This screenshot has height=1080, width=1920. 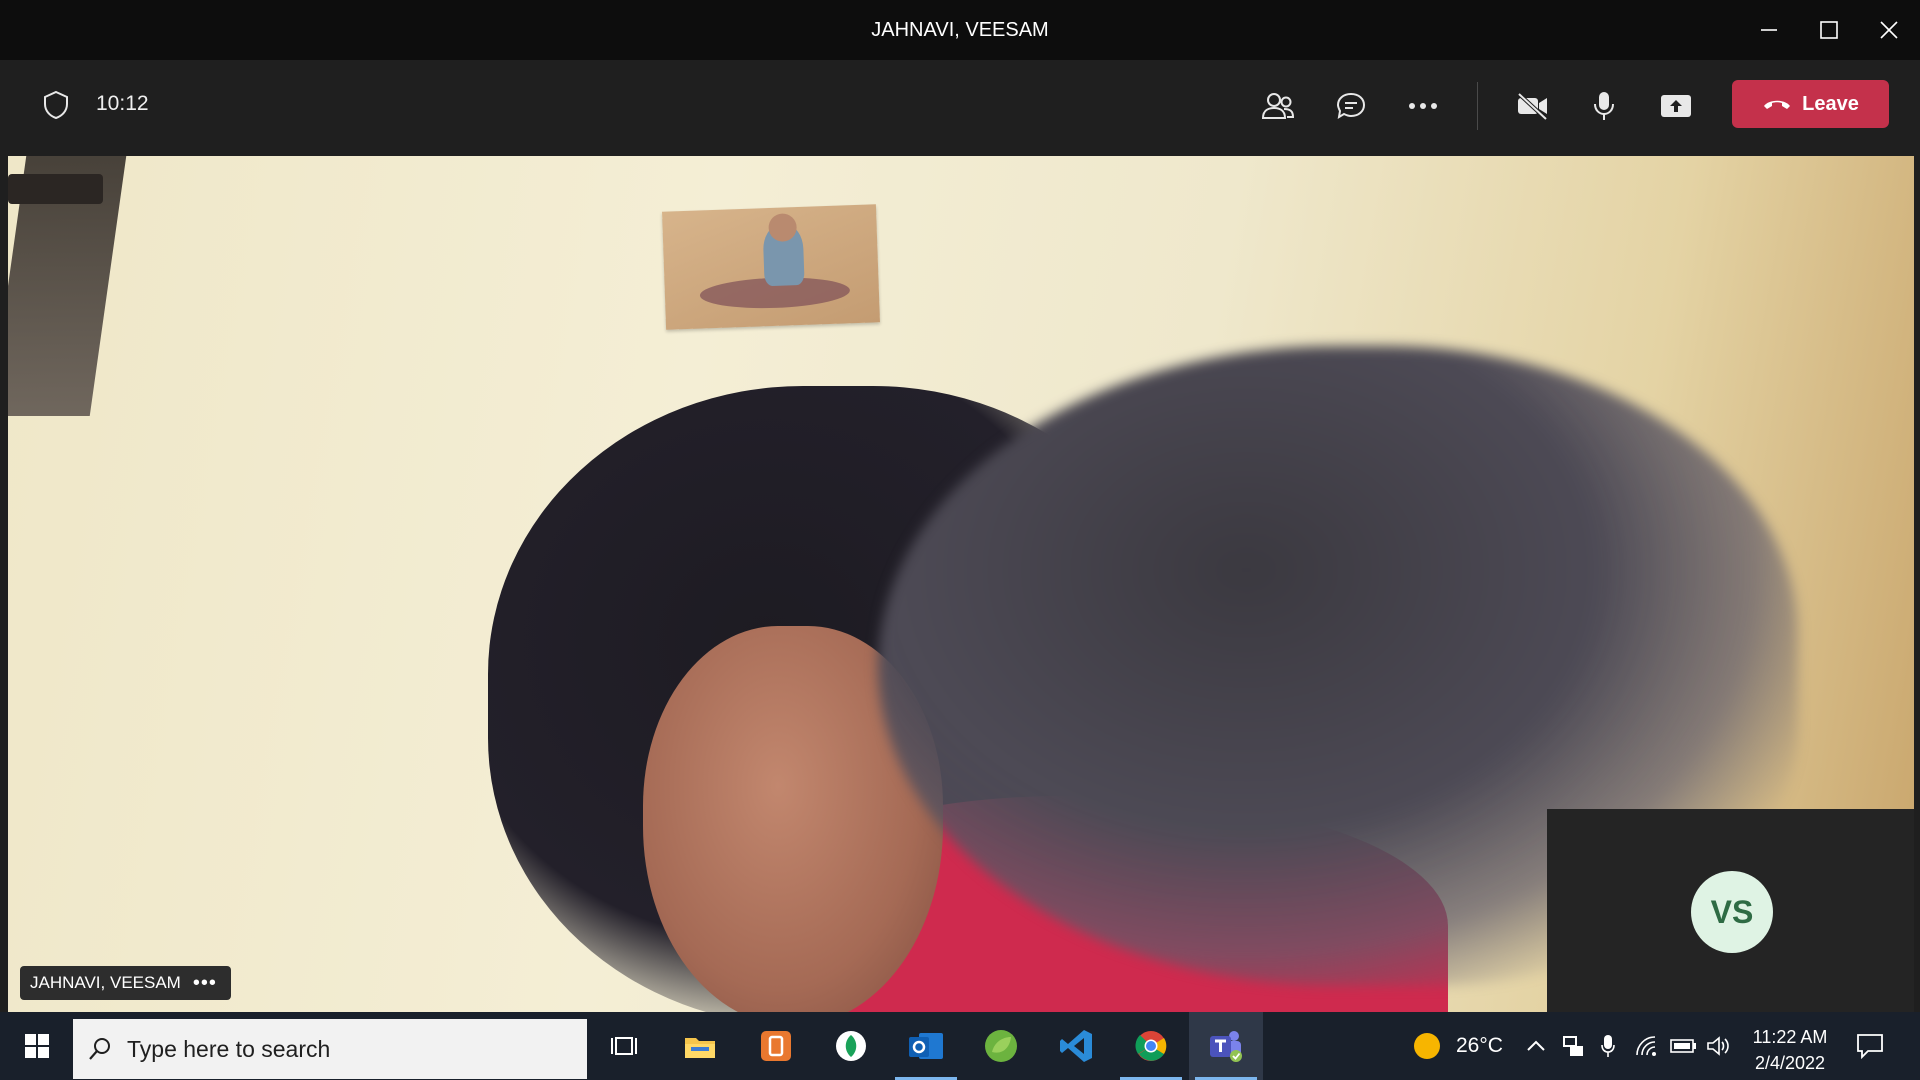 I want to click on close-icon, so click(x=1889, y=30).